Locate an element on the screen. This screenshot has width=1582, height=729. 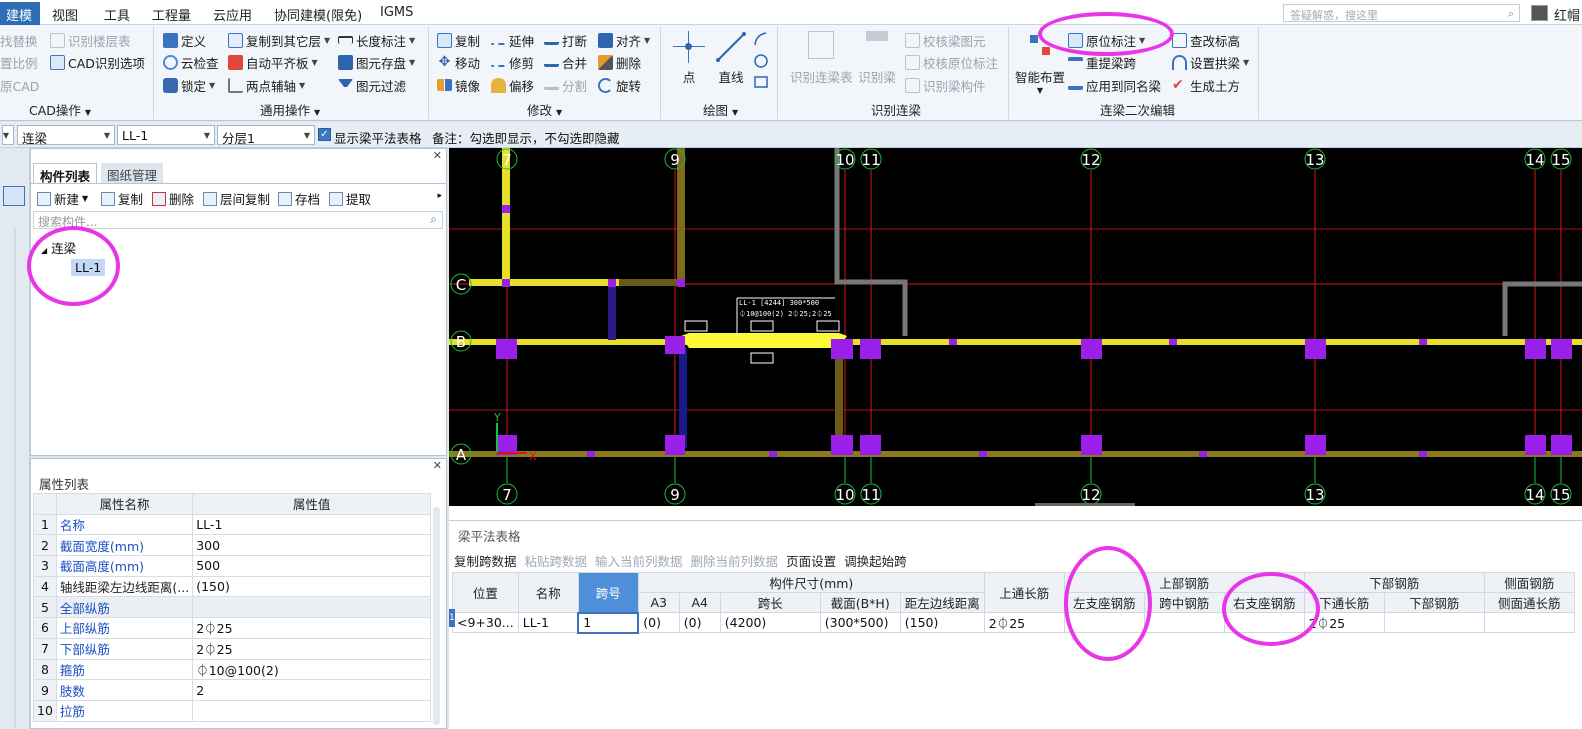
rotate-button: 旋转 is located at coordinates (619, 85).